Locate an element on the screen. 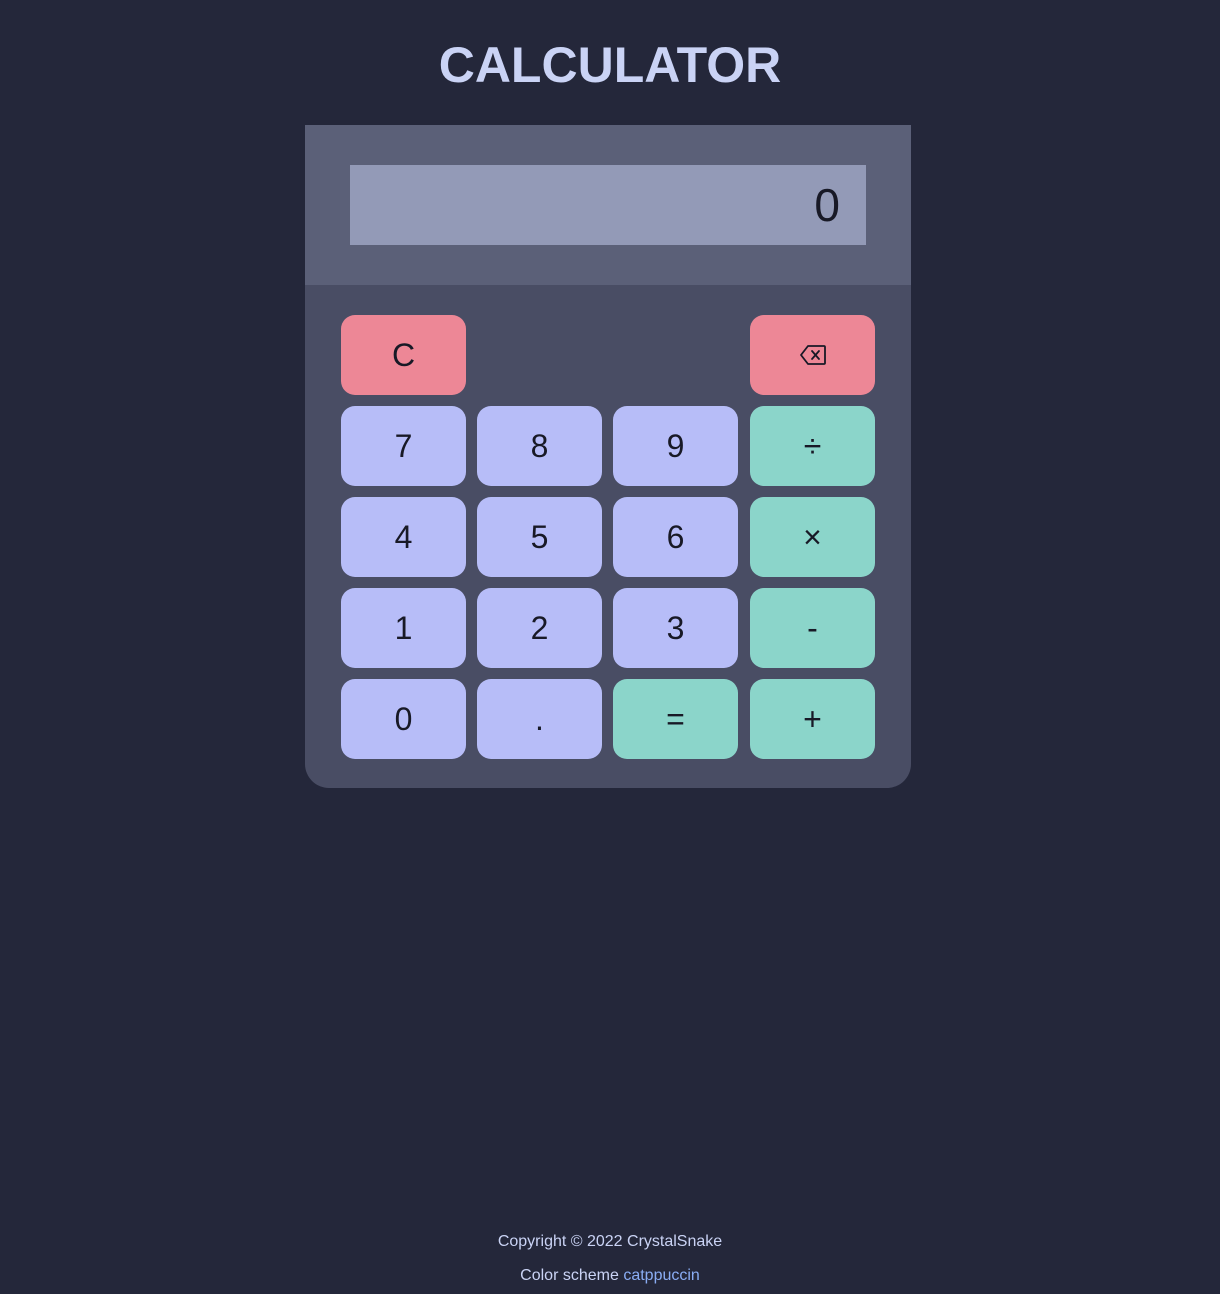 The width and height of the screenshot is (1220, 1294). backspace-button is located at coordinates (812, 355).